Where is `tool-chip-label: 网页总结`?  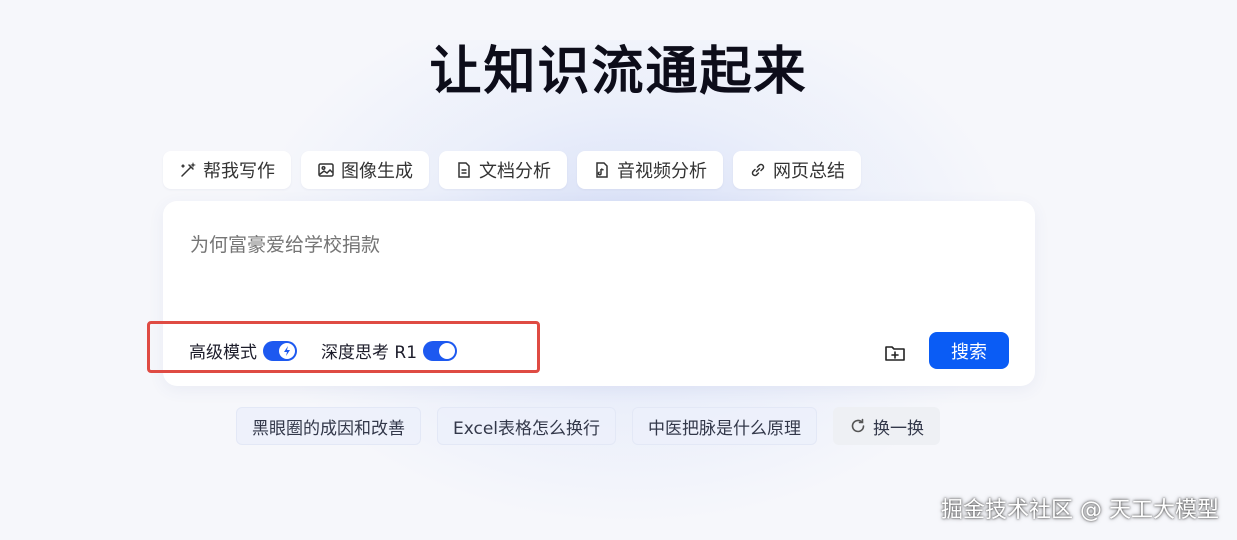 tool-chip-label: 网页总结 is located at coordinates (809, 171).